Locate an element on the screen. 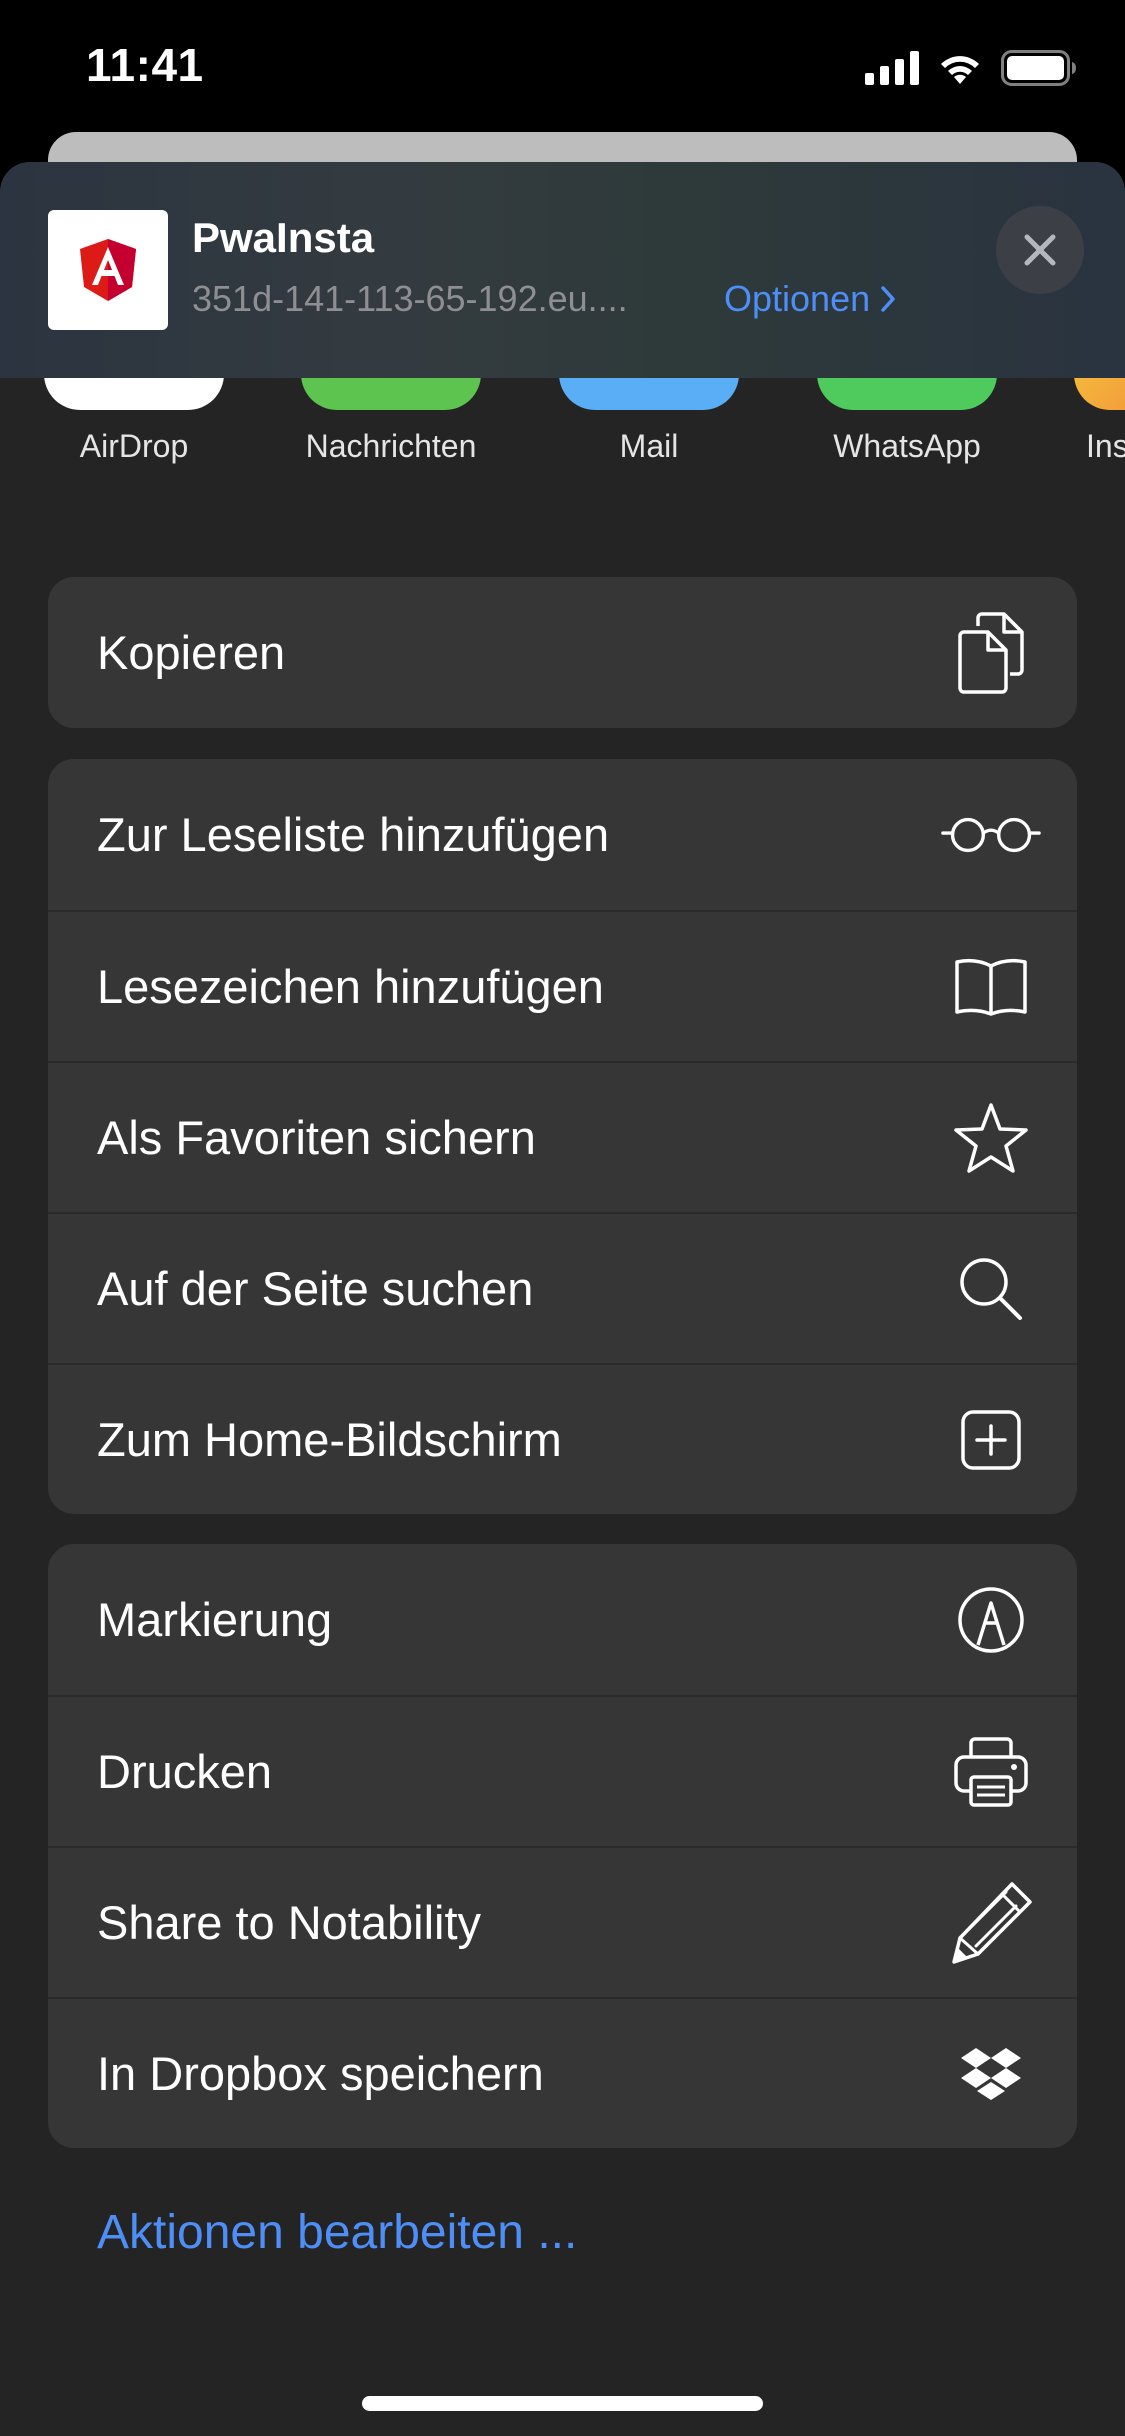 The height and width of the screenshot is (2436, 1125). action-group-copy: Kopieren is located at coordinates (562, 652).